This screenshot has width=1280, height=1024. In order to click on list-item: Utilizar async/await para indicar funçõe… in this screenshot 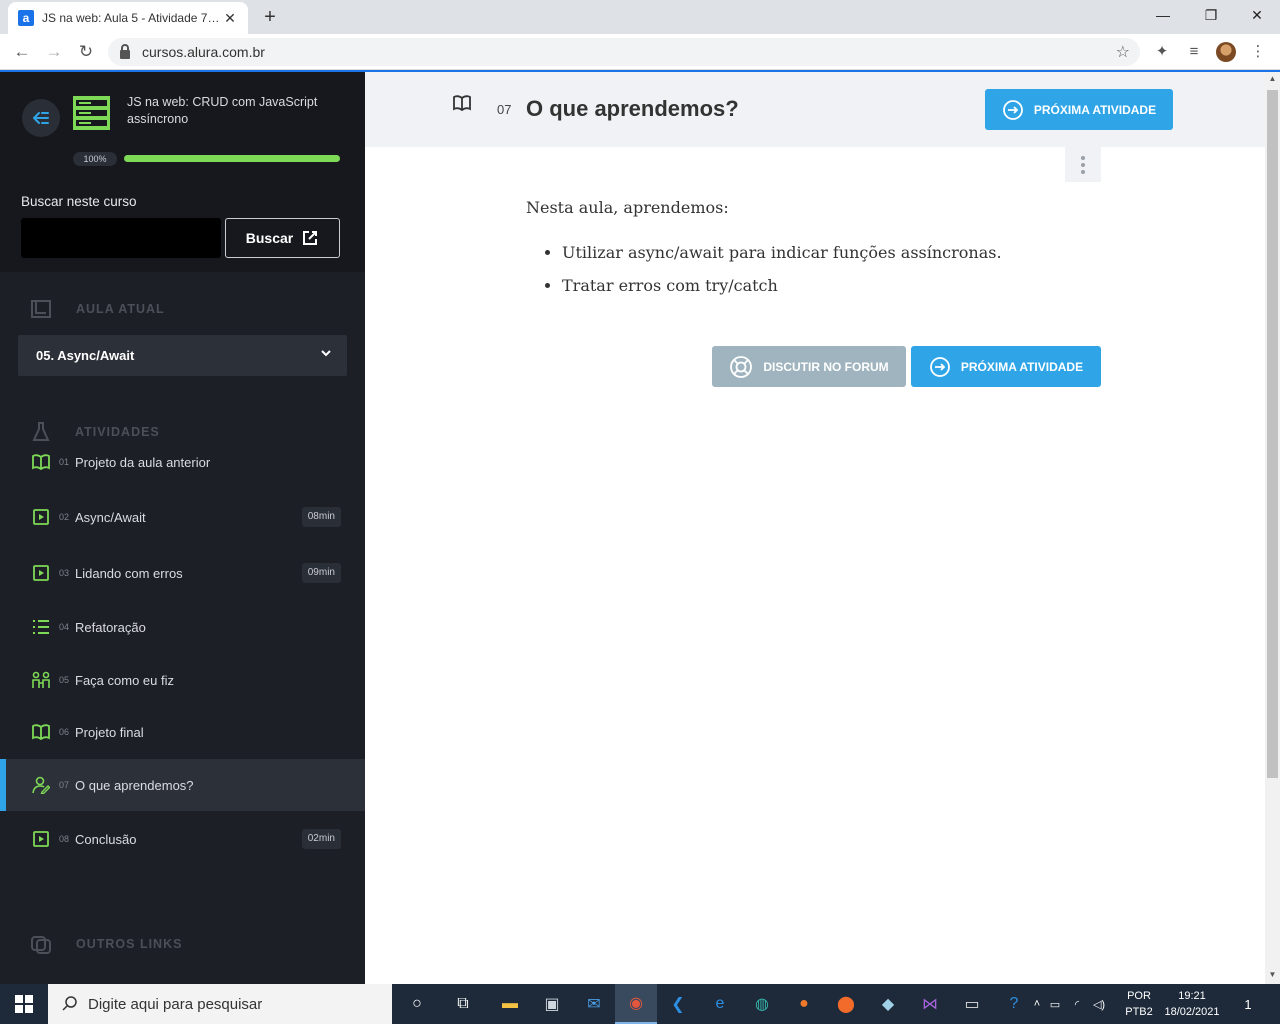, I will do `click(831, 252)`.